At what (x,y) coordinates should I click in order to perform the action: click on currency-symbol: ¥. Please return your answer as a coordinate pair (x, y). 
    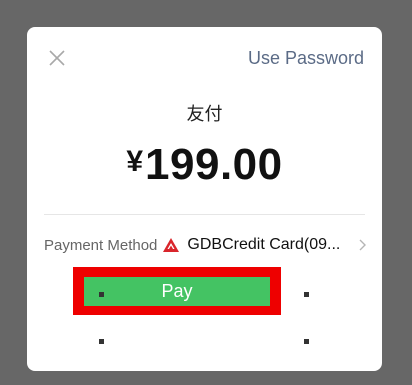
    Looking at the image, I should click on (135, 161).